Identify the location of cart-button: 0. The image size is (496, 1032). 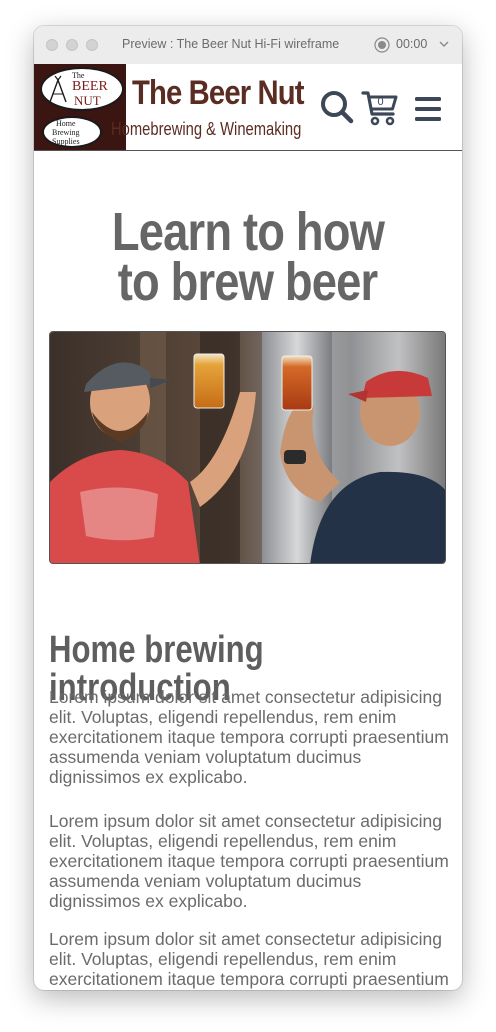
(380, 108).